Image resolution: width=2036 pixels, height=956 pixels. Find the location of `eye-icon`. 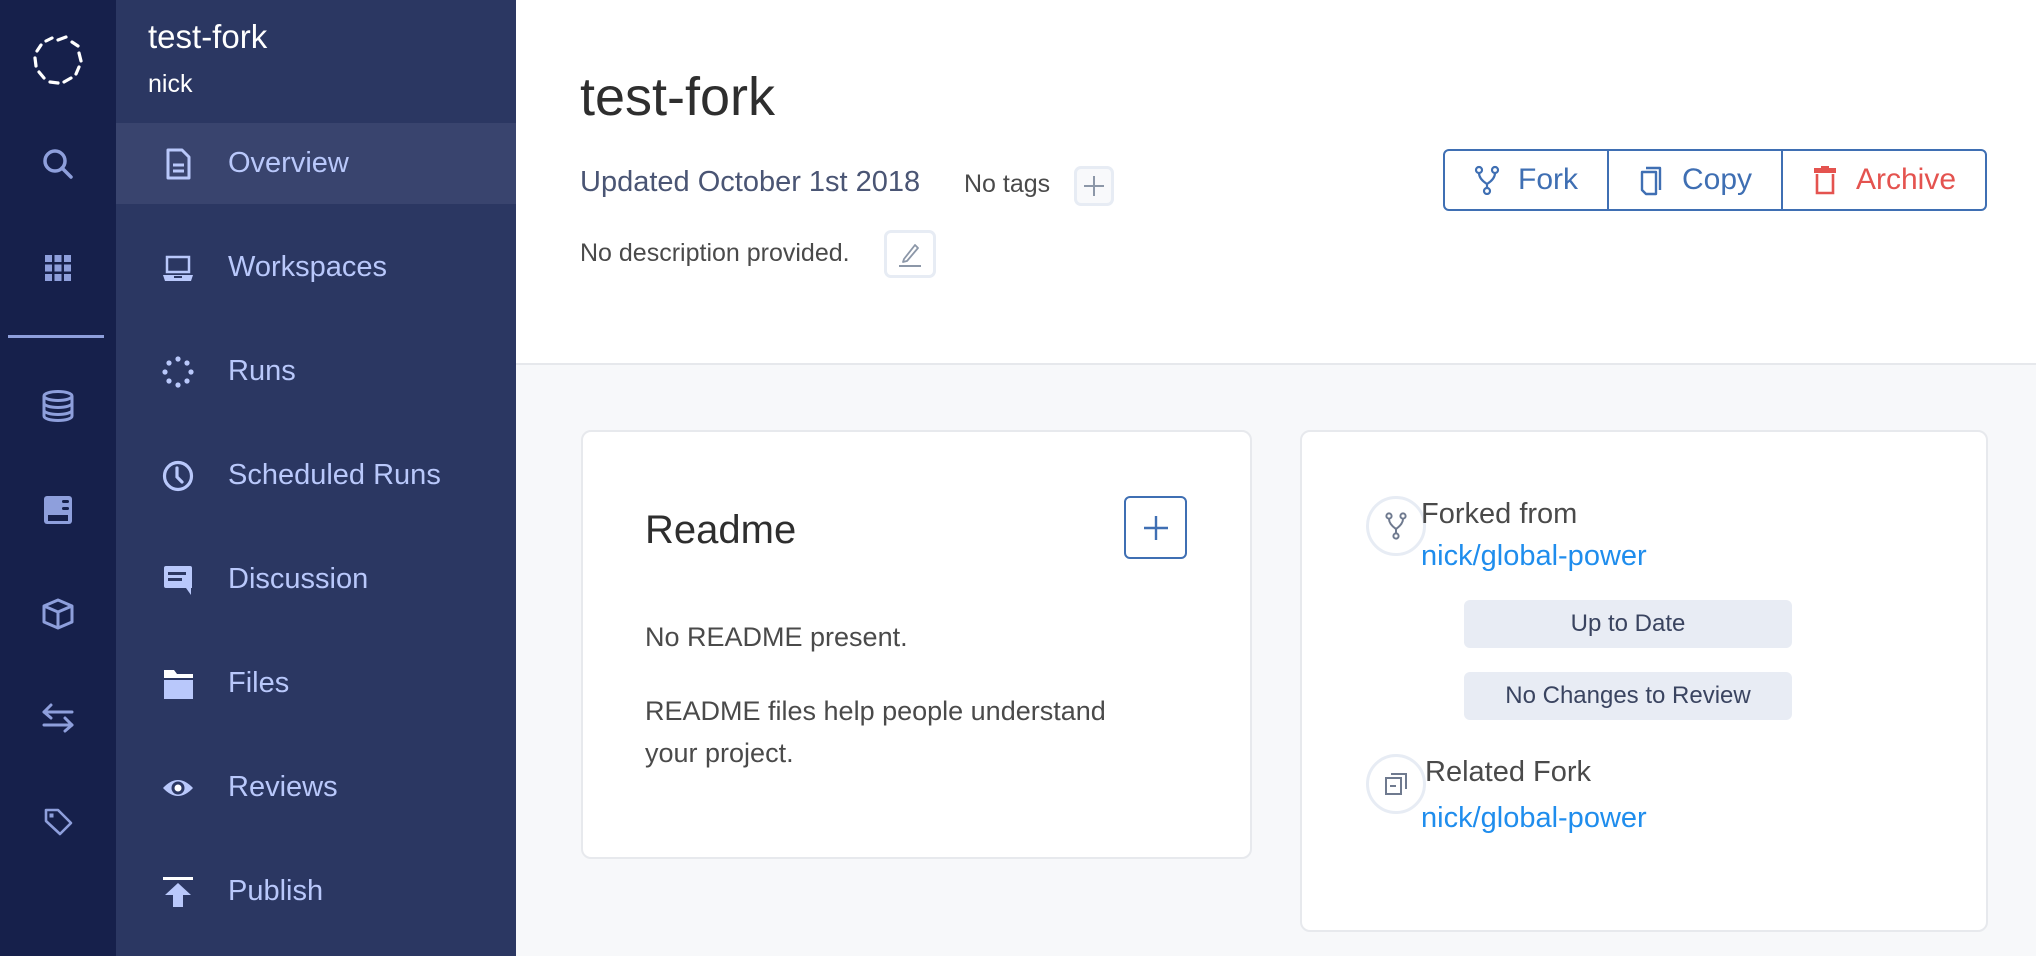

eye-icon is located at coordinates (178, 788).